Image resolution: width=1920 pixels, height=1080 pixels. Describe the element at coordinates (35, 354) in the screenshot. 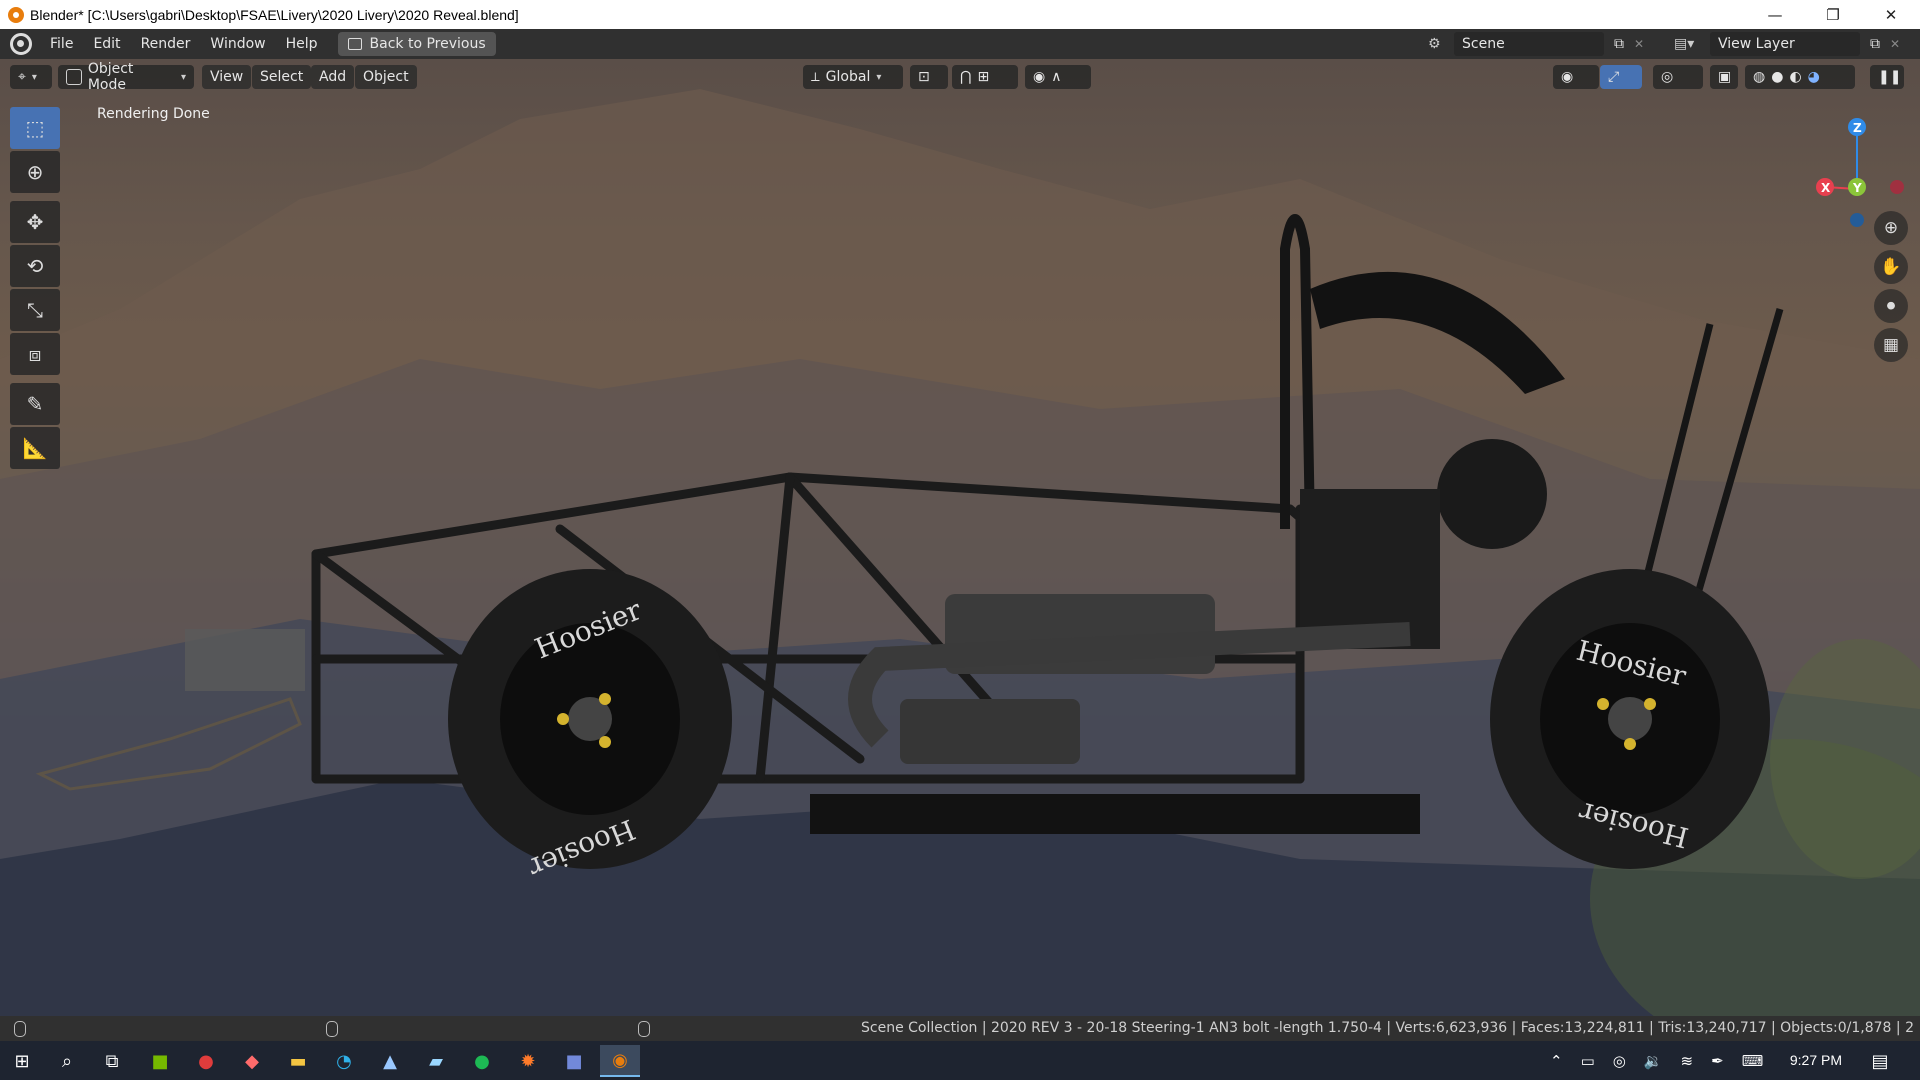

I see `transform-tool: ⧈` at that location.